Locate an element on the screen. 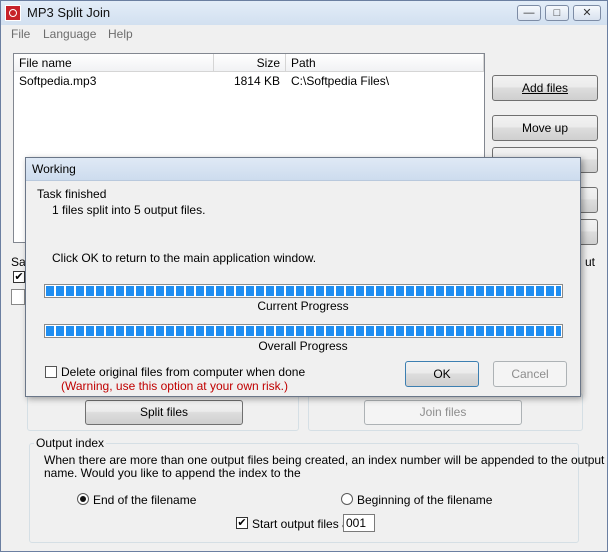  window-title: MP3 Split Join is located at coordinates (69, 12).